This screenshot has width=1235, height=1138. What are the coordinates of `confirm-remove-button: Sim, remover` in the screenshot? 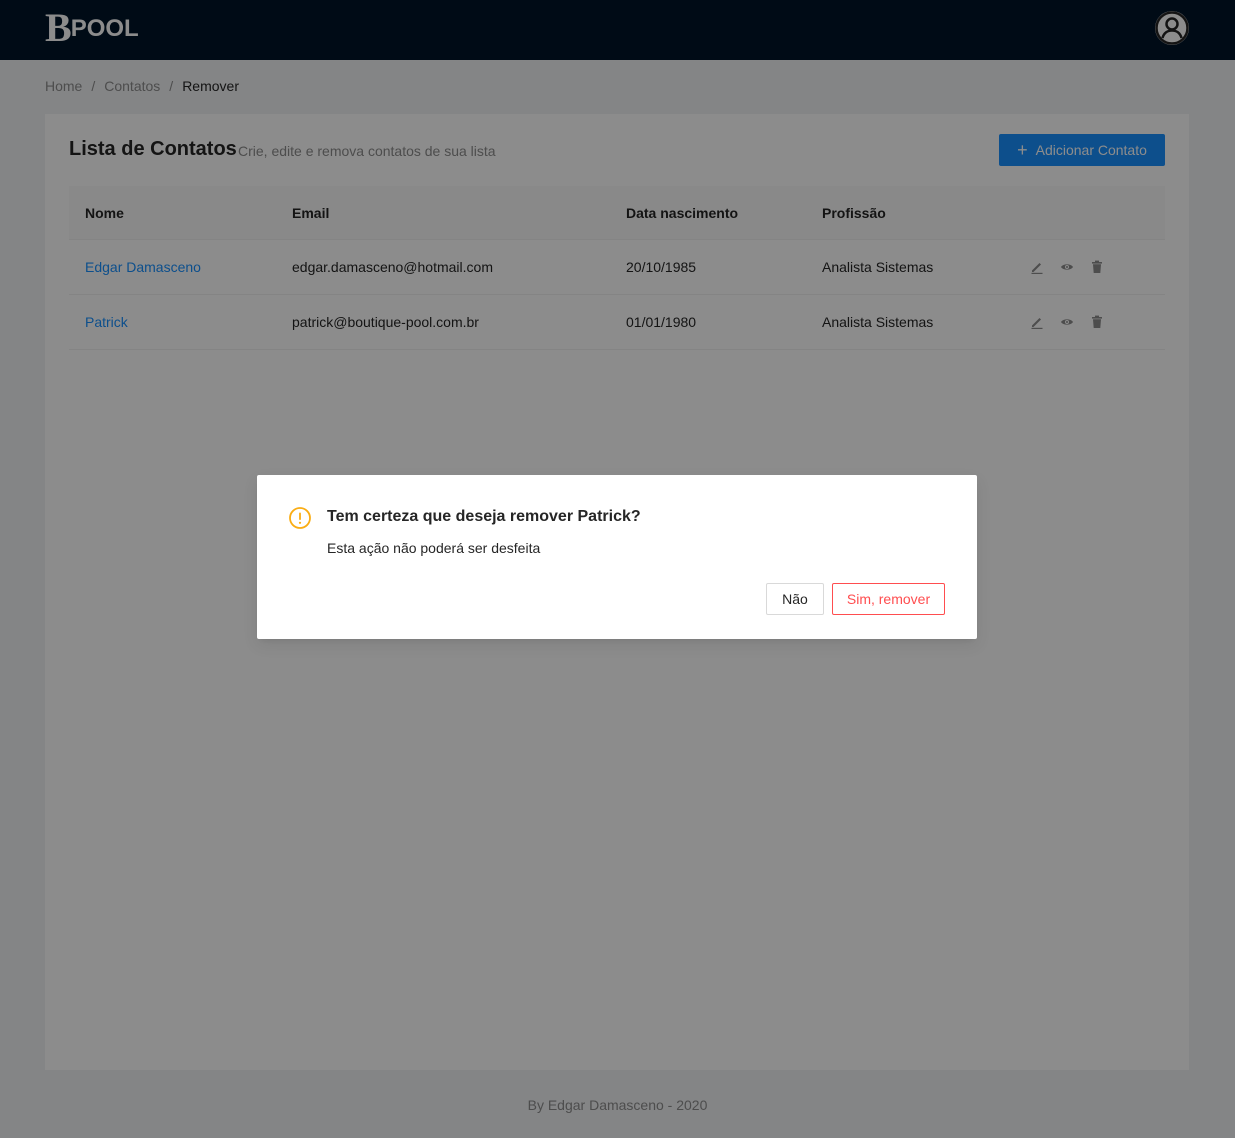 It's located at (888, 599).